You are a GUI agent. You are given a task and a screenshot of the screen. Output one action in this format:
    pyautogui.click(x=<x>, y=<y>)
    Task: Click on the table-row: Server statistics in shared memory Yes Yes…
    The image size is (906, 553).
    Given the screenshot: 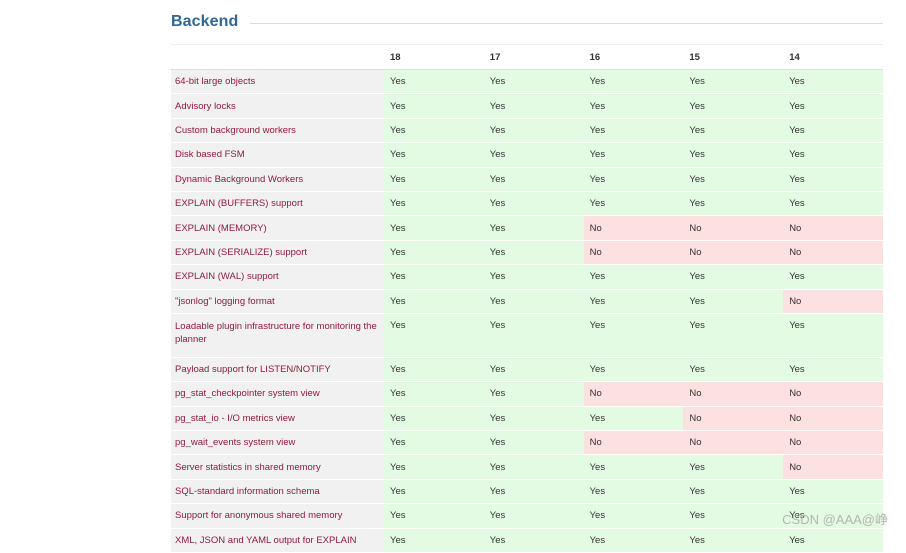 What is the action you would take?
    pyautogui.click(x=527, y=467)
    